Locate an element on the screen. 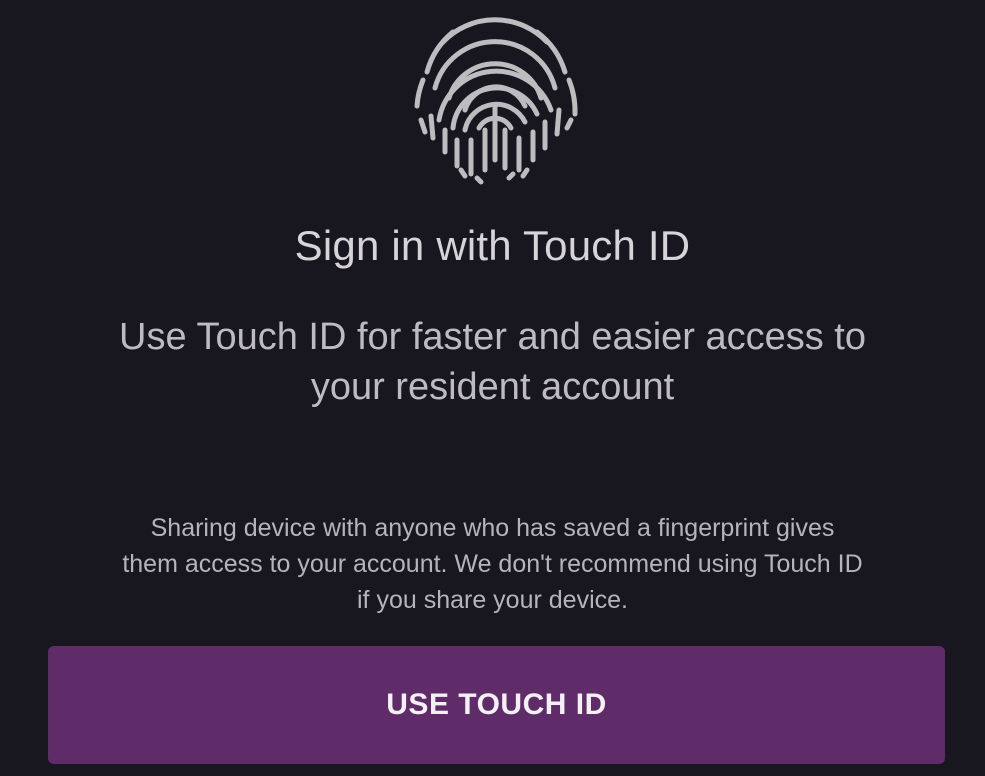 The height and width of the screenshot is (776, 985). use-touch-id-button: USE TOUCH ID is located at coordinates (496, 705).